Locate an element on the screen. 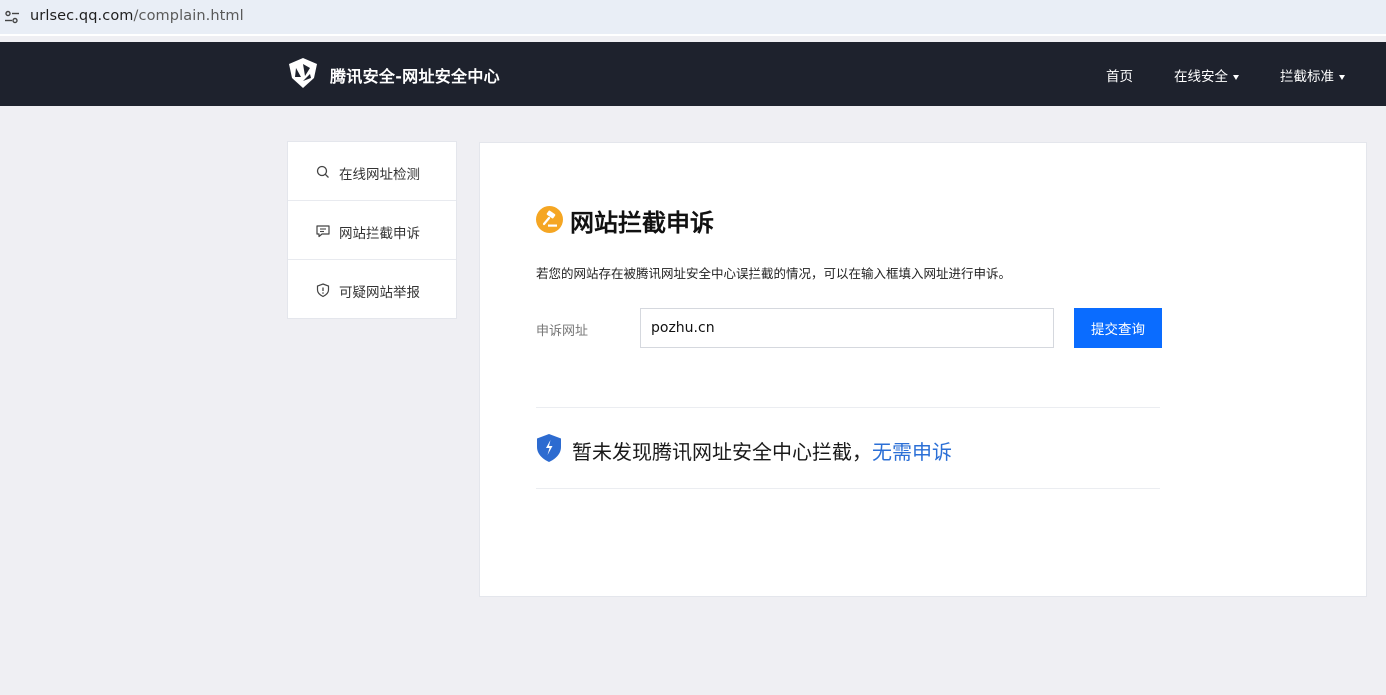 Image resolution: width=1386 pixels, height=695 pixels. url-path: /complain.html is located at coordinates (188, 16).